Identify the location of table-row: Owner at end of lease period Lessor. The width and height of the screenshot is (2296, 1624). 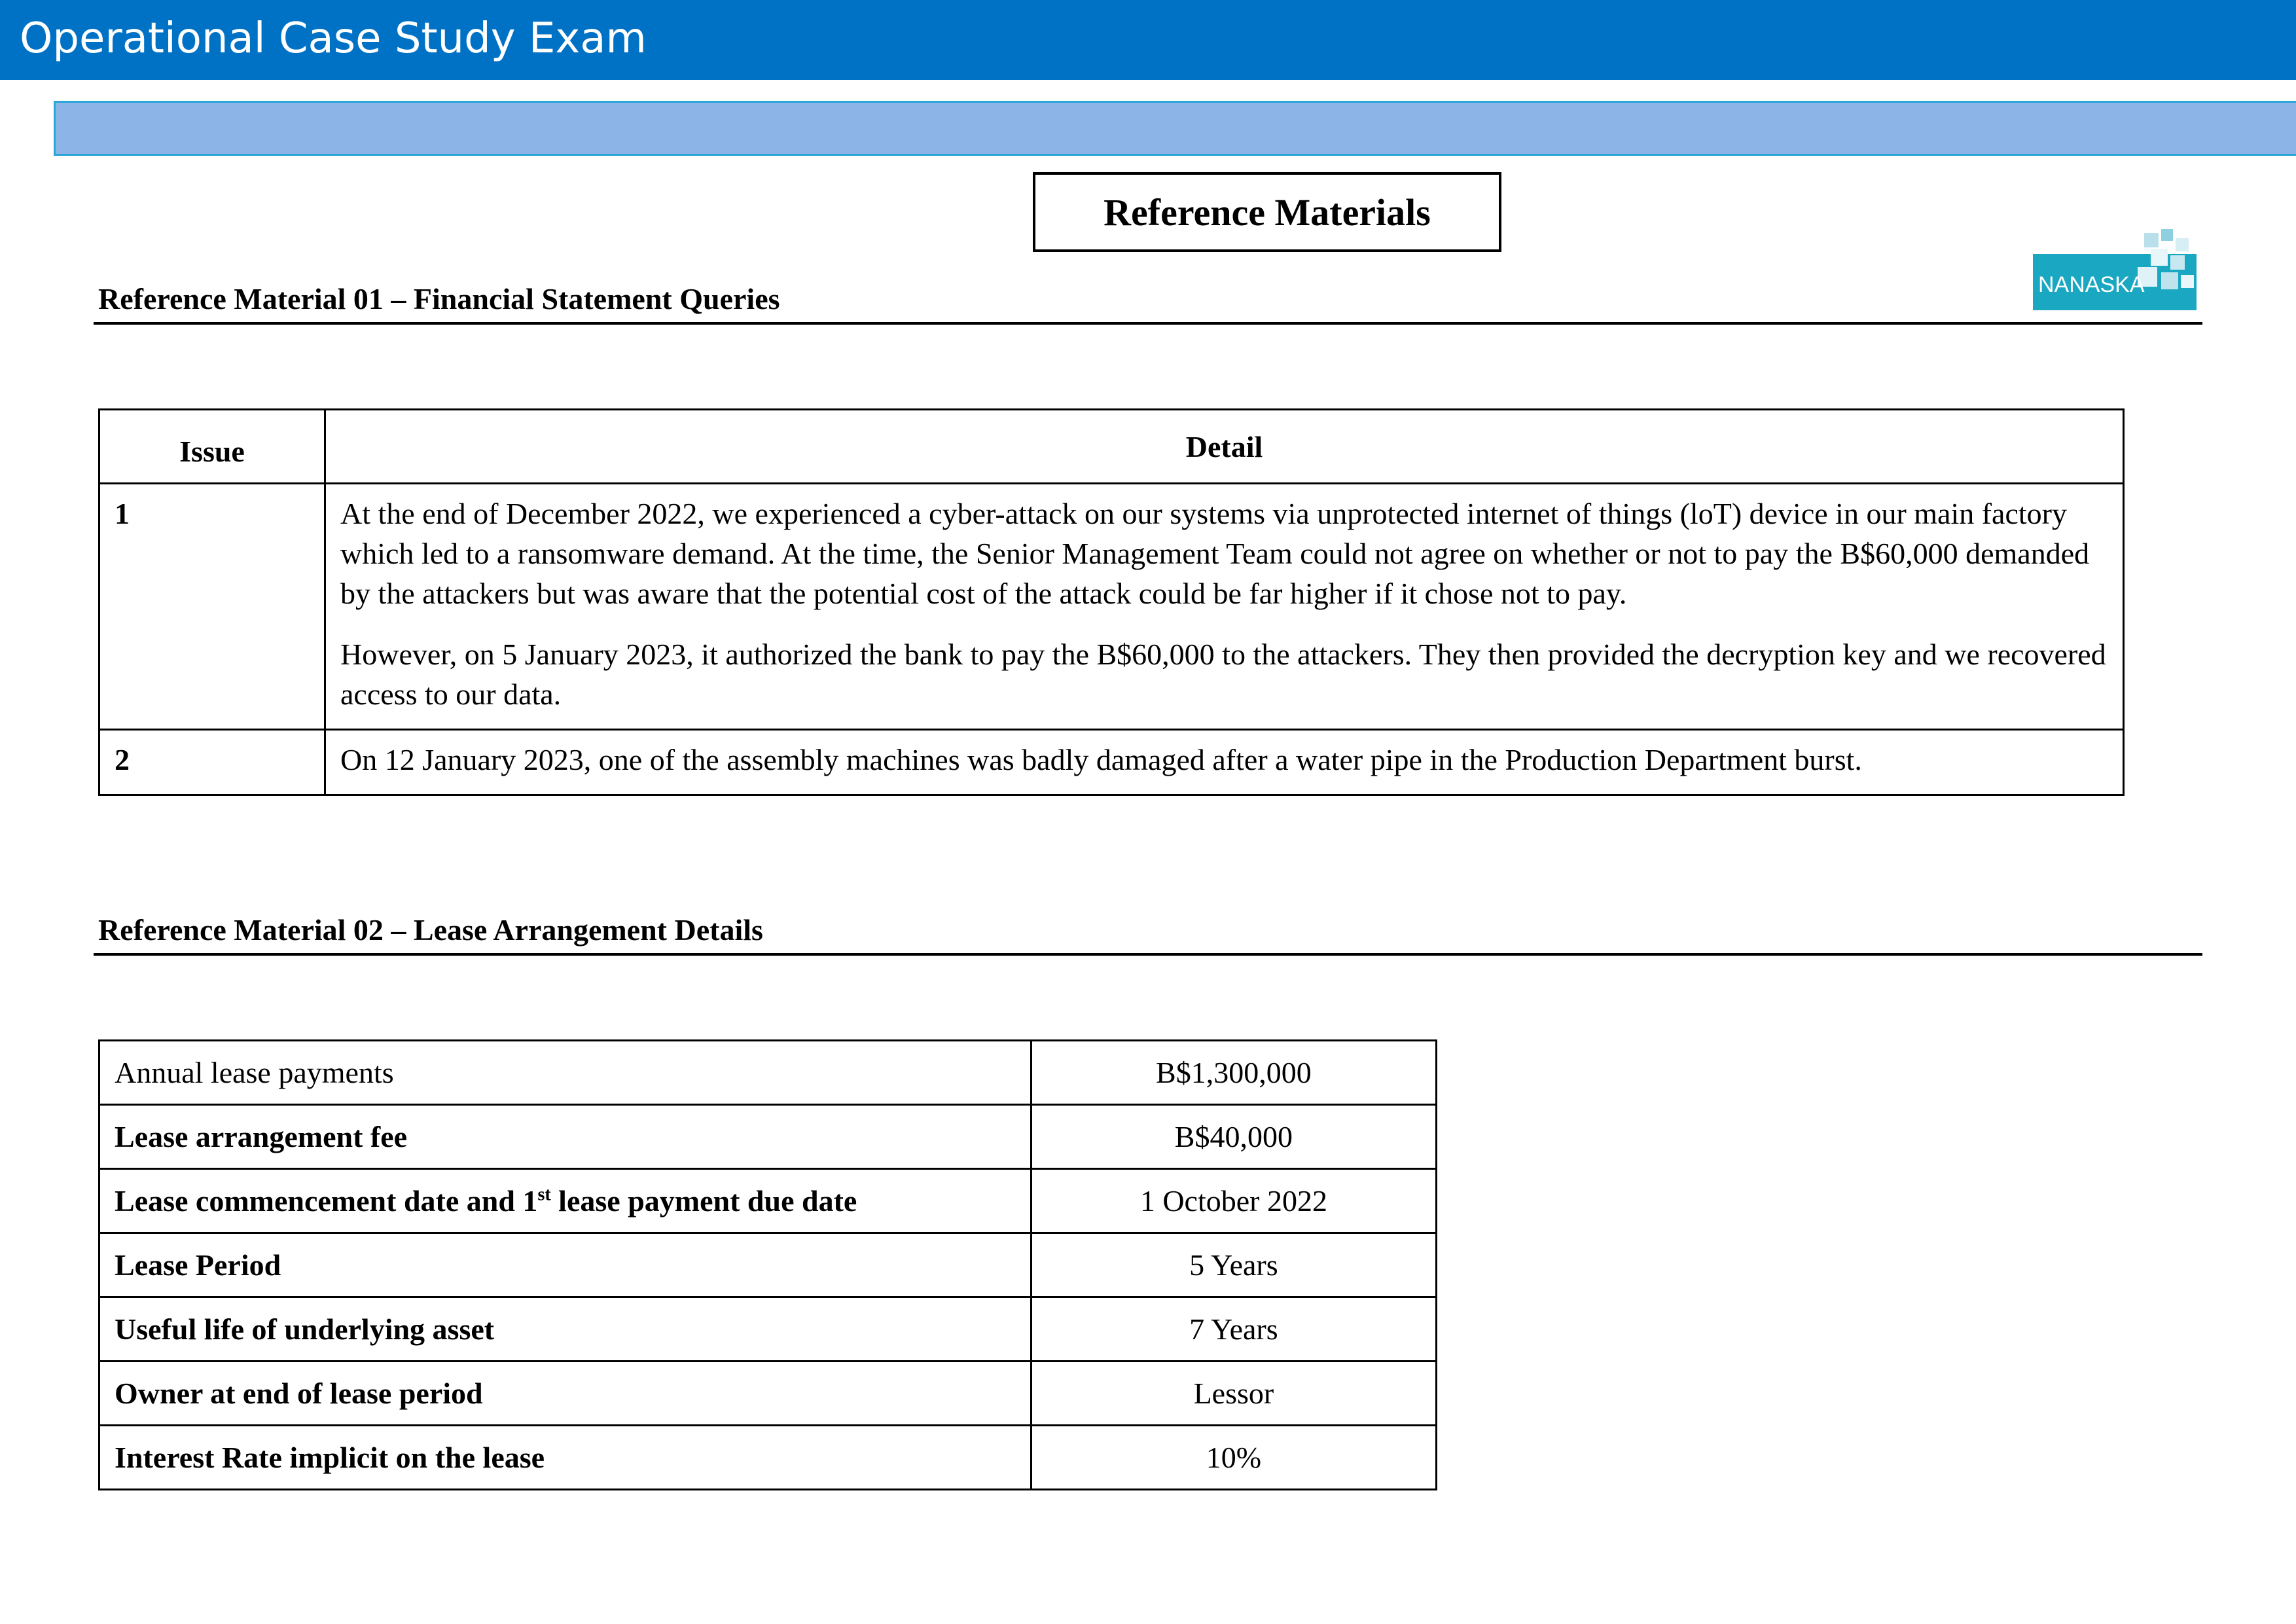
(768, 1393).